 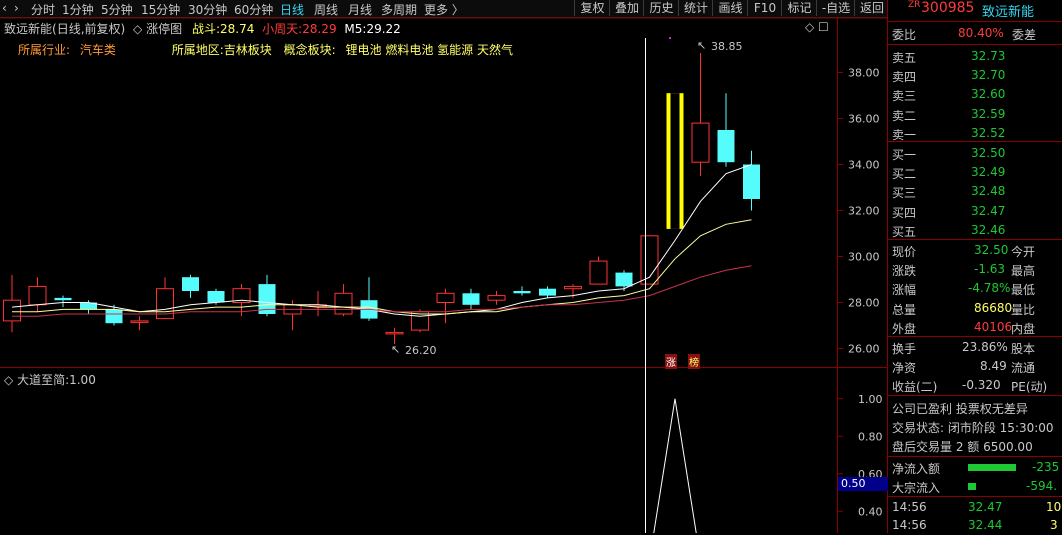 What do you see at coordinates (904, 309) in the screenshot?
I see `stat-label: 总量` at bounding box center [904, 309].